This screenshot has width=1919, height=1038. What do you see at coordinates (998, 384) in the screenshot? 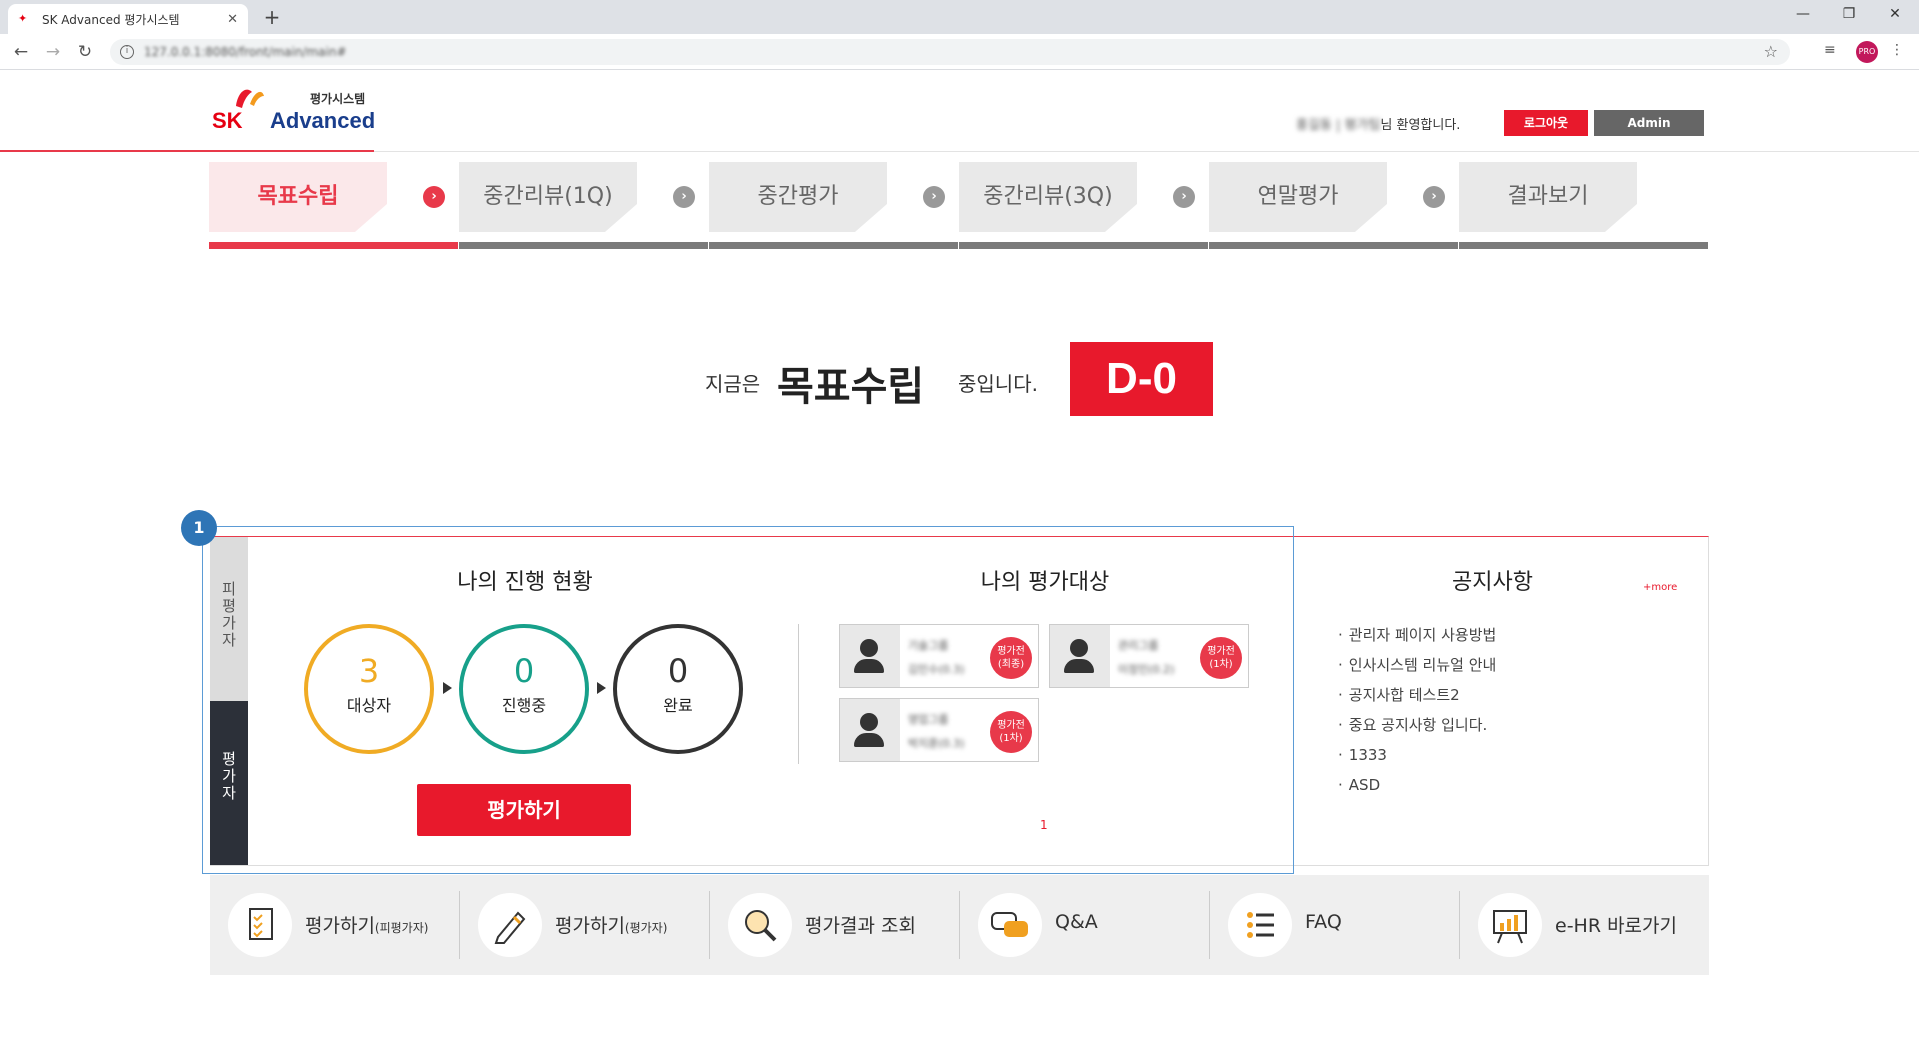
I see `headline-suffix: 중입니다.` at bounding box center [998, 384].